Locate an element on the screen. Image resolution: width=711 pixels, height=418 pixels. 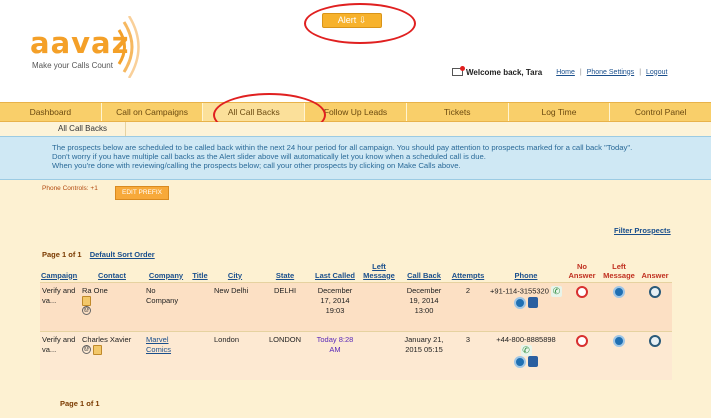
welcome-text: Welcome back, Tara is located at coordinates (504, 72).